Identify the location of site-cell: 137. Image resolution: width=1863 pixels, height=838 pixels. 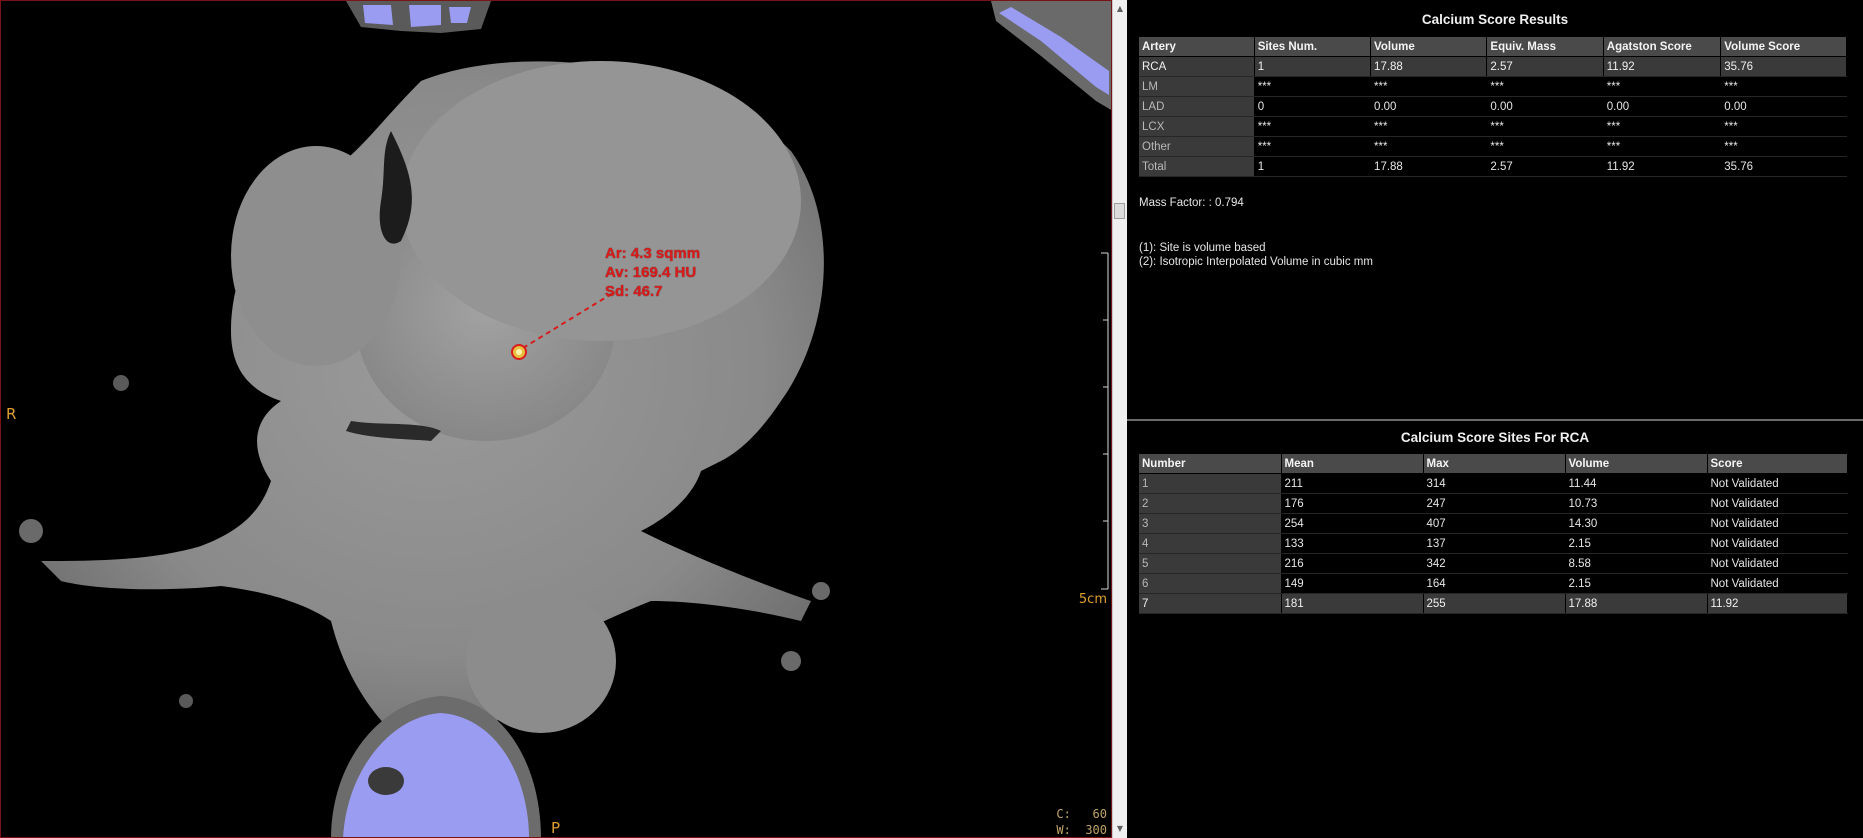
(1494, 543).